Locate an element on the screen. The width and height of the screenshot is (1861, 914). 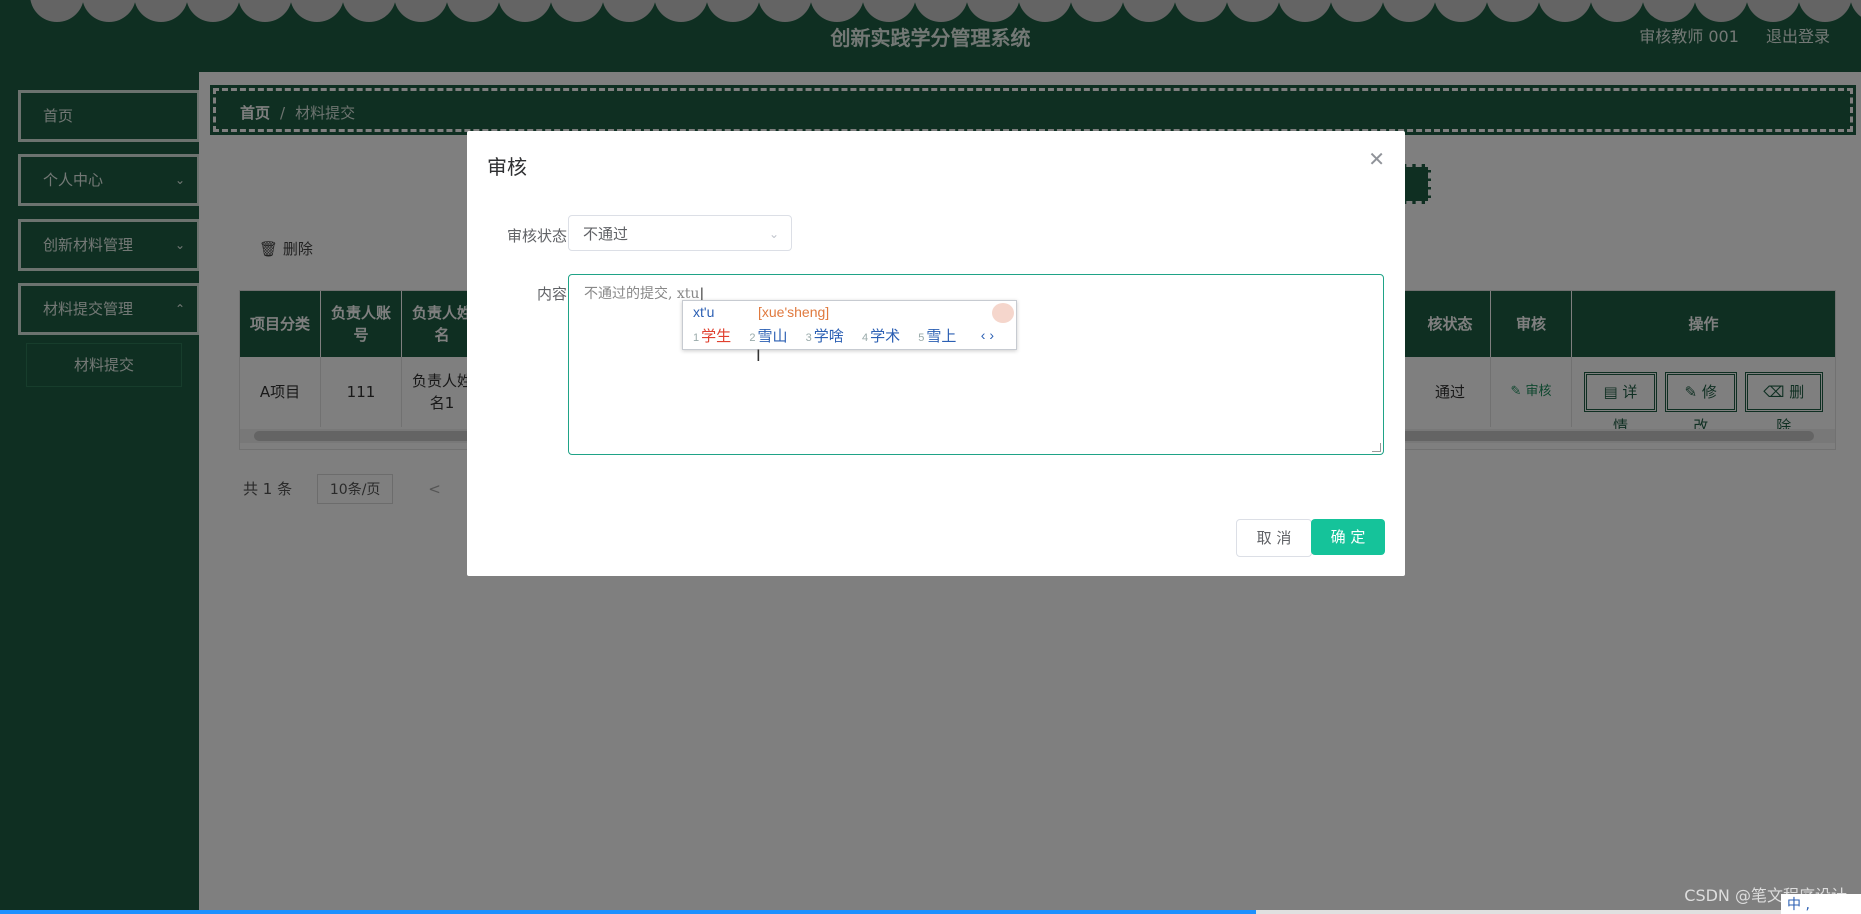
ime-composition: xt'u is located at coordinates (704, 312).